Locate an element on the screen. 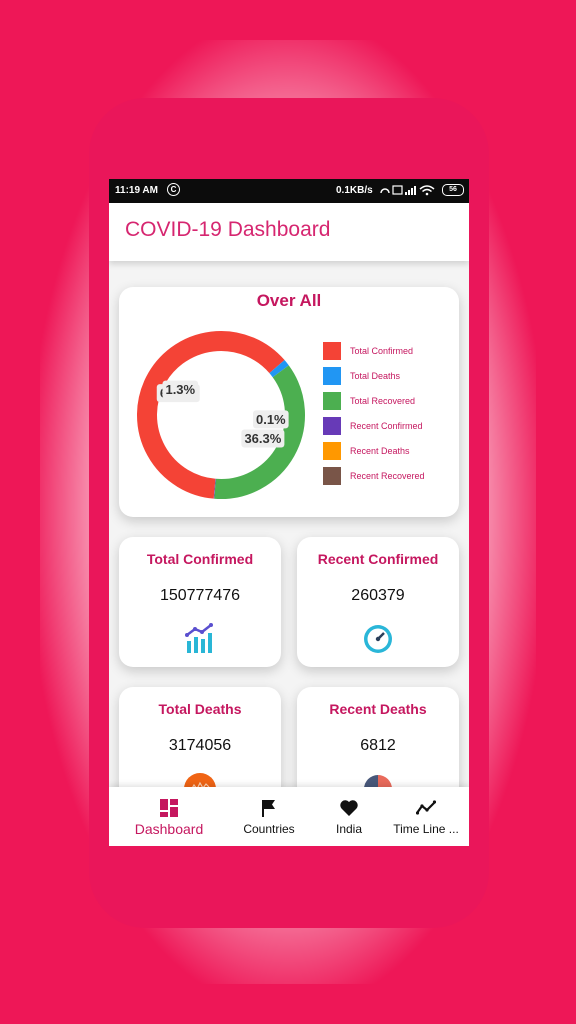 The image size is (576, 1024). svg-text: 1.3% is located at coordinates (180, 389).